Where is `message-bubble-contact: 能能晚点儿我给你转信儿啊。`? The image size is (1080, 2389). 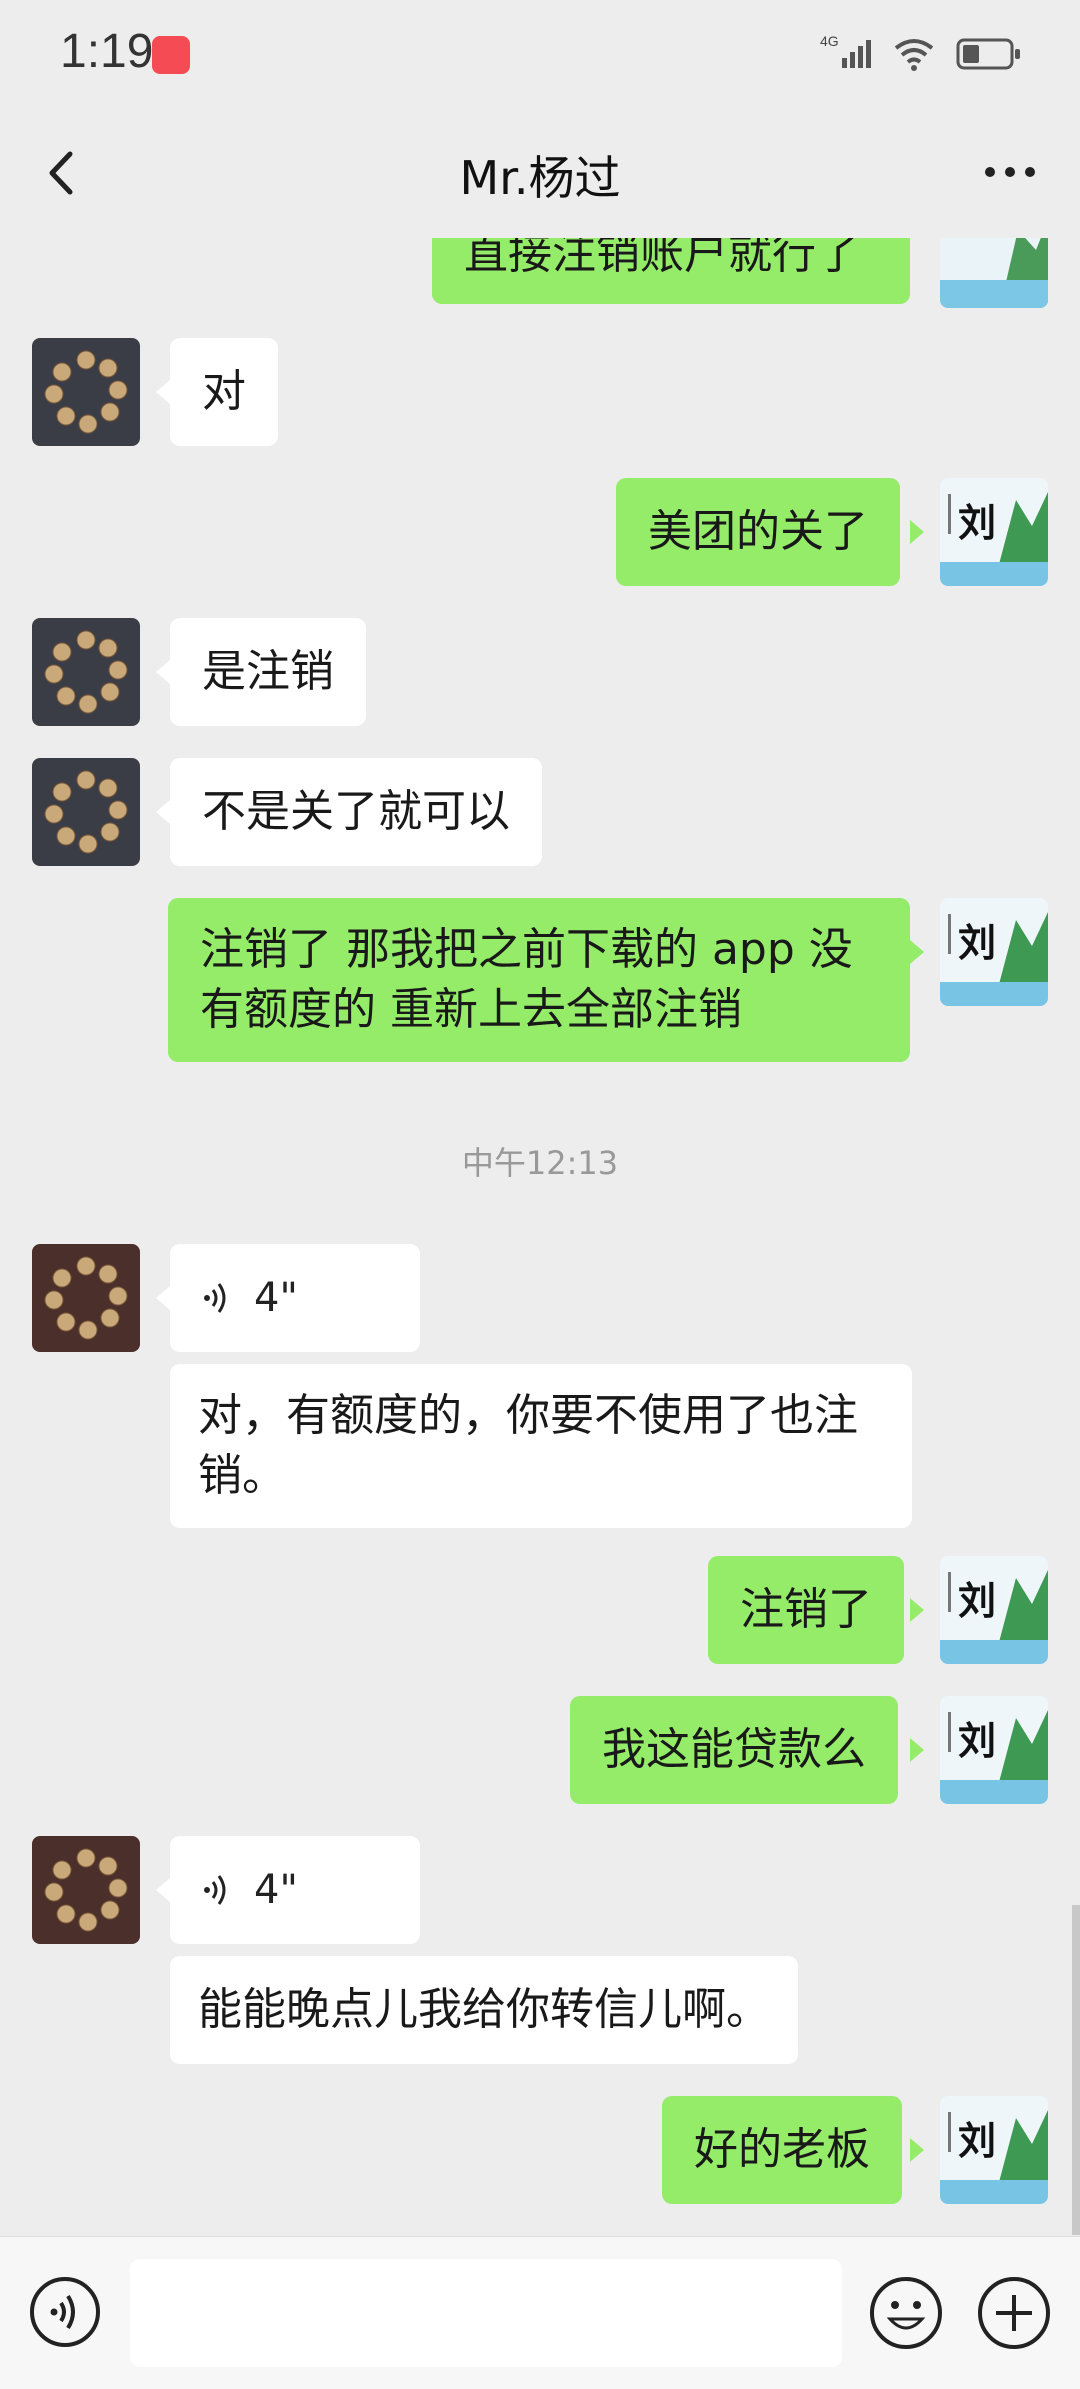 message-bubble-contact: 能能晚点儿我给你转信儿啊。 is located at coordinates (484, 2010).